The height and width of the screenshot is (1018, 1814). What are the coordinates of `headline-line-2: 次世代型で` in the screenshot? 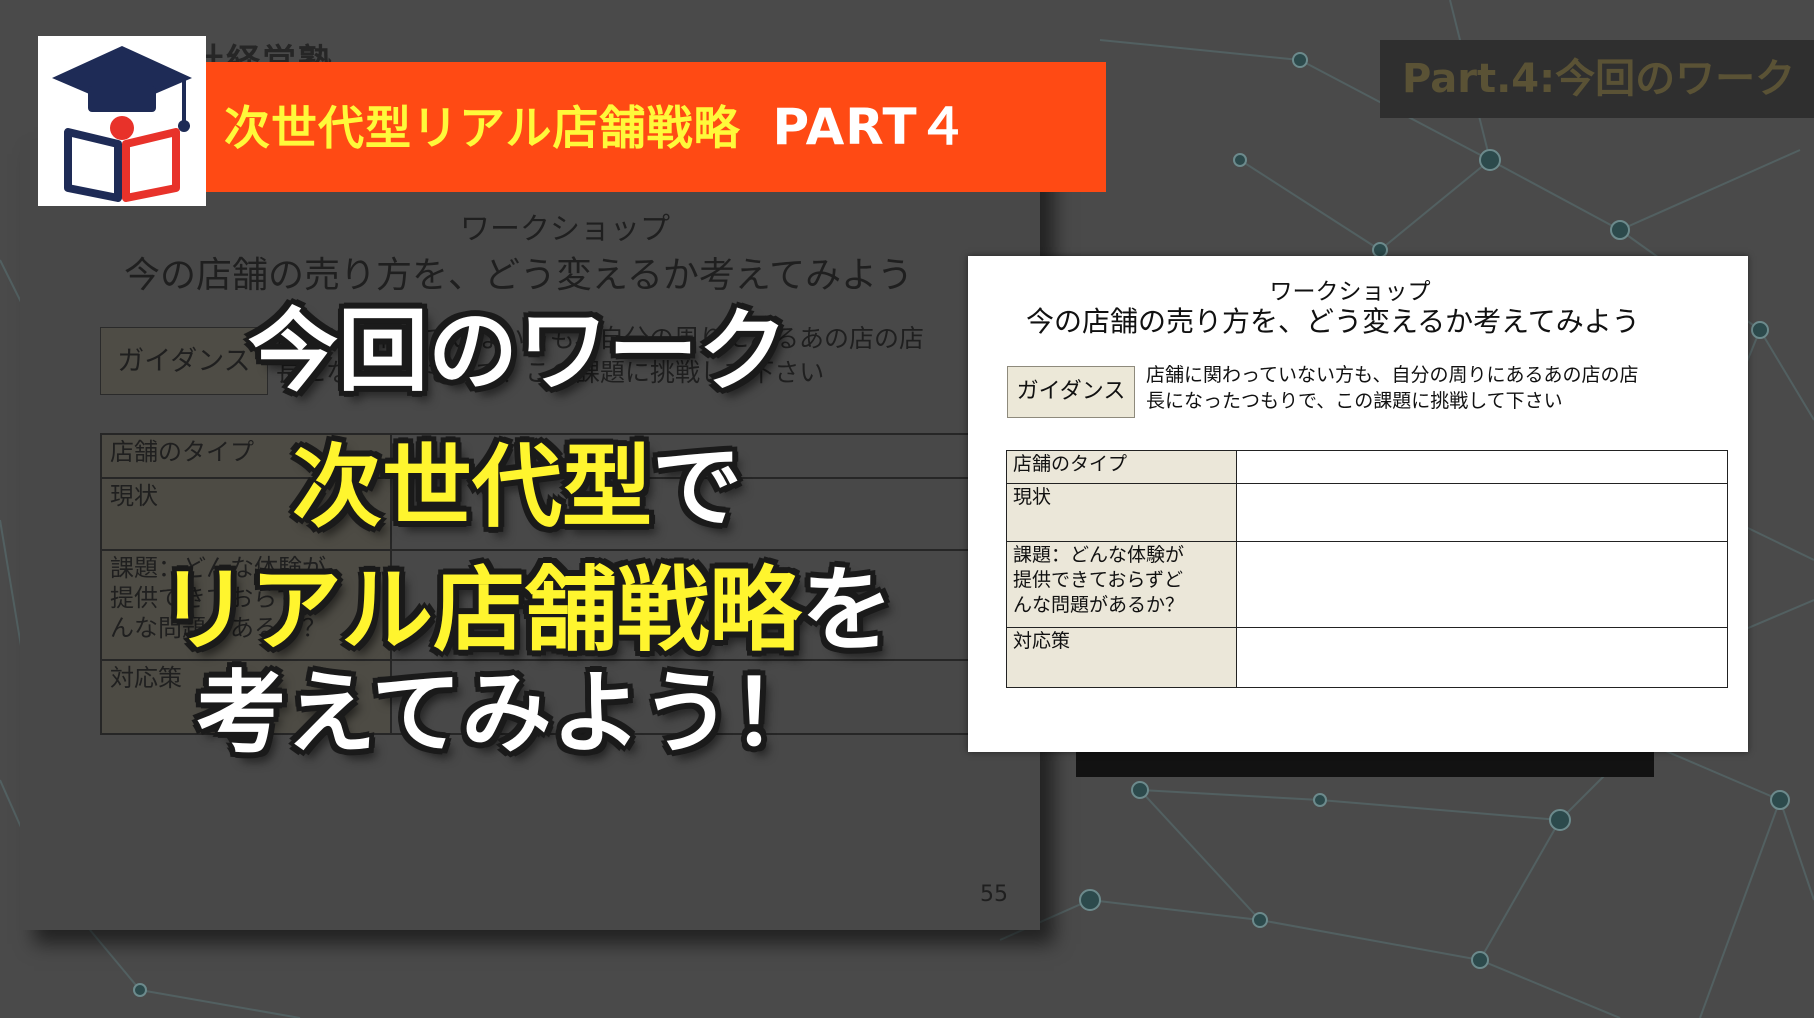 It's located at (517, 479).